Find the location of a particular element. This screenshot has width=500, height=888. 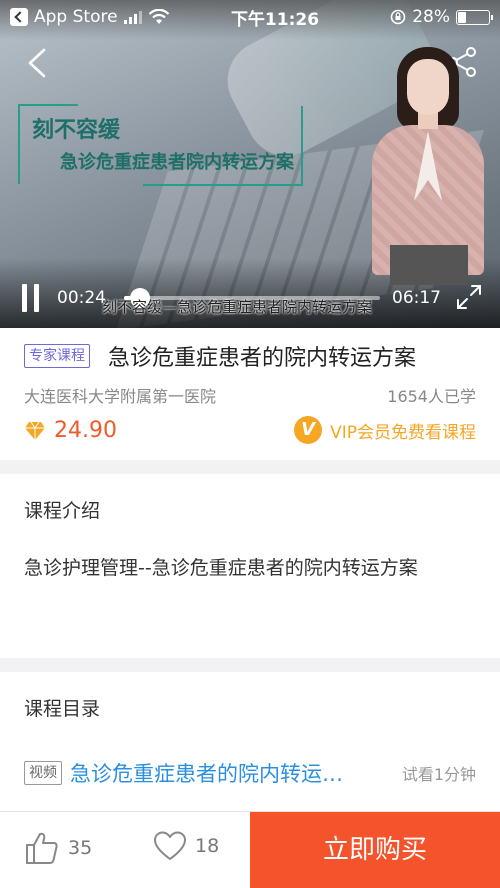

player-controls: 00:24 刻不容缓—急诊危重症患者院内转运方案 06:17 is located at coordinates (250, 298).